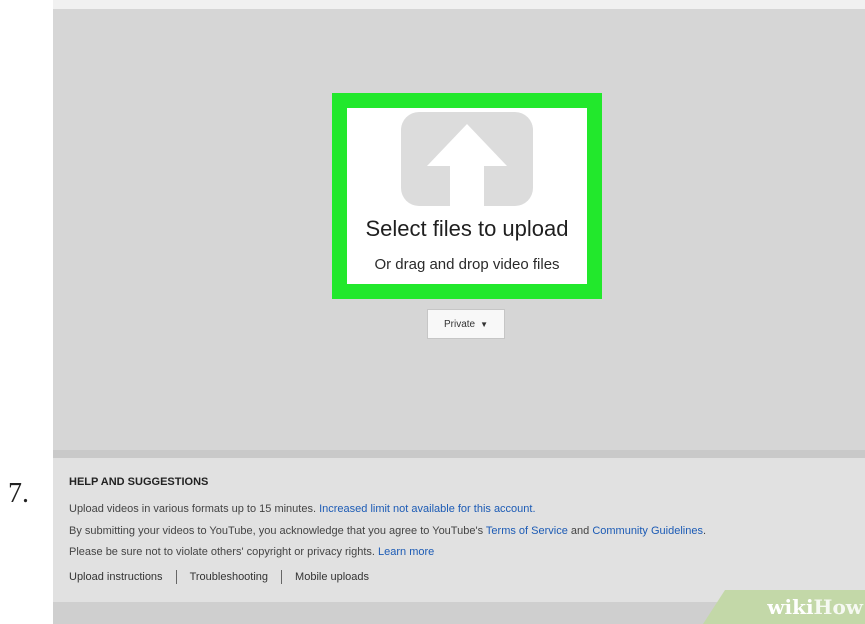 The width and height of the screenshot is (865, 624). I want to click on privacy-dropdown-label: Private, so click(459, 324).